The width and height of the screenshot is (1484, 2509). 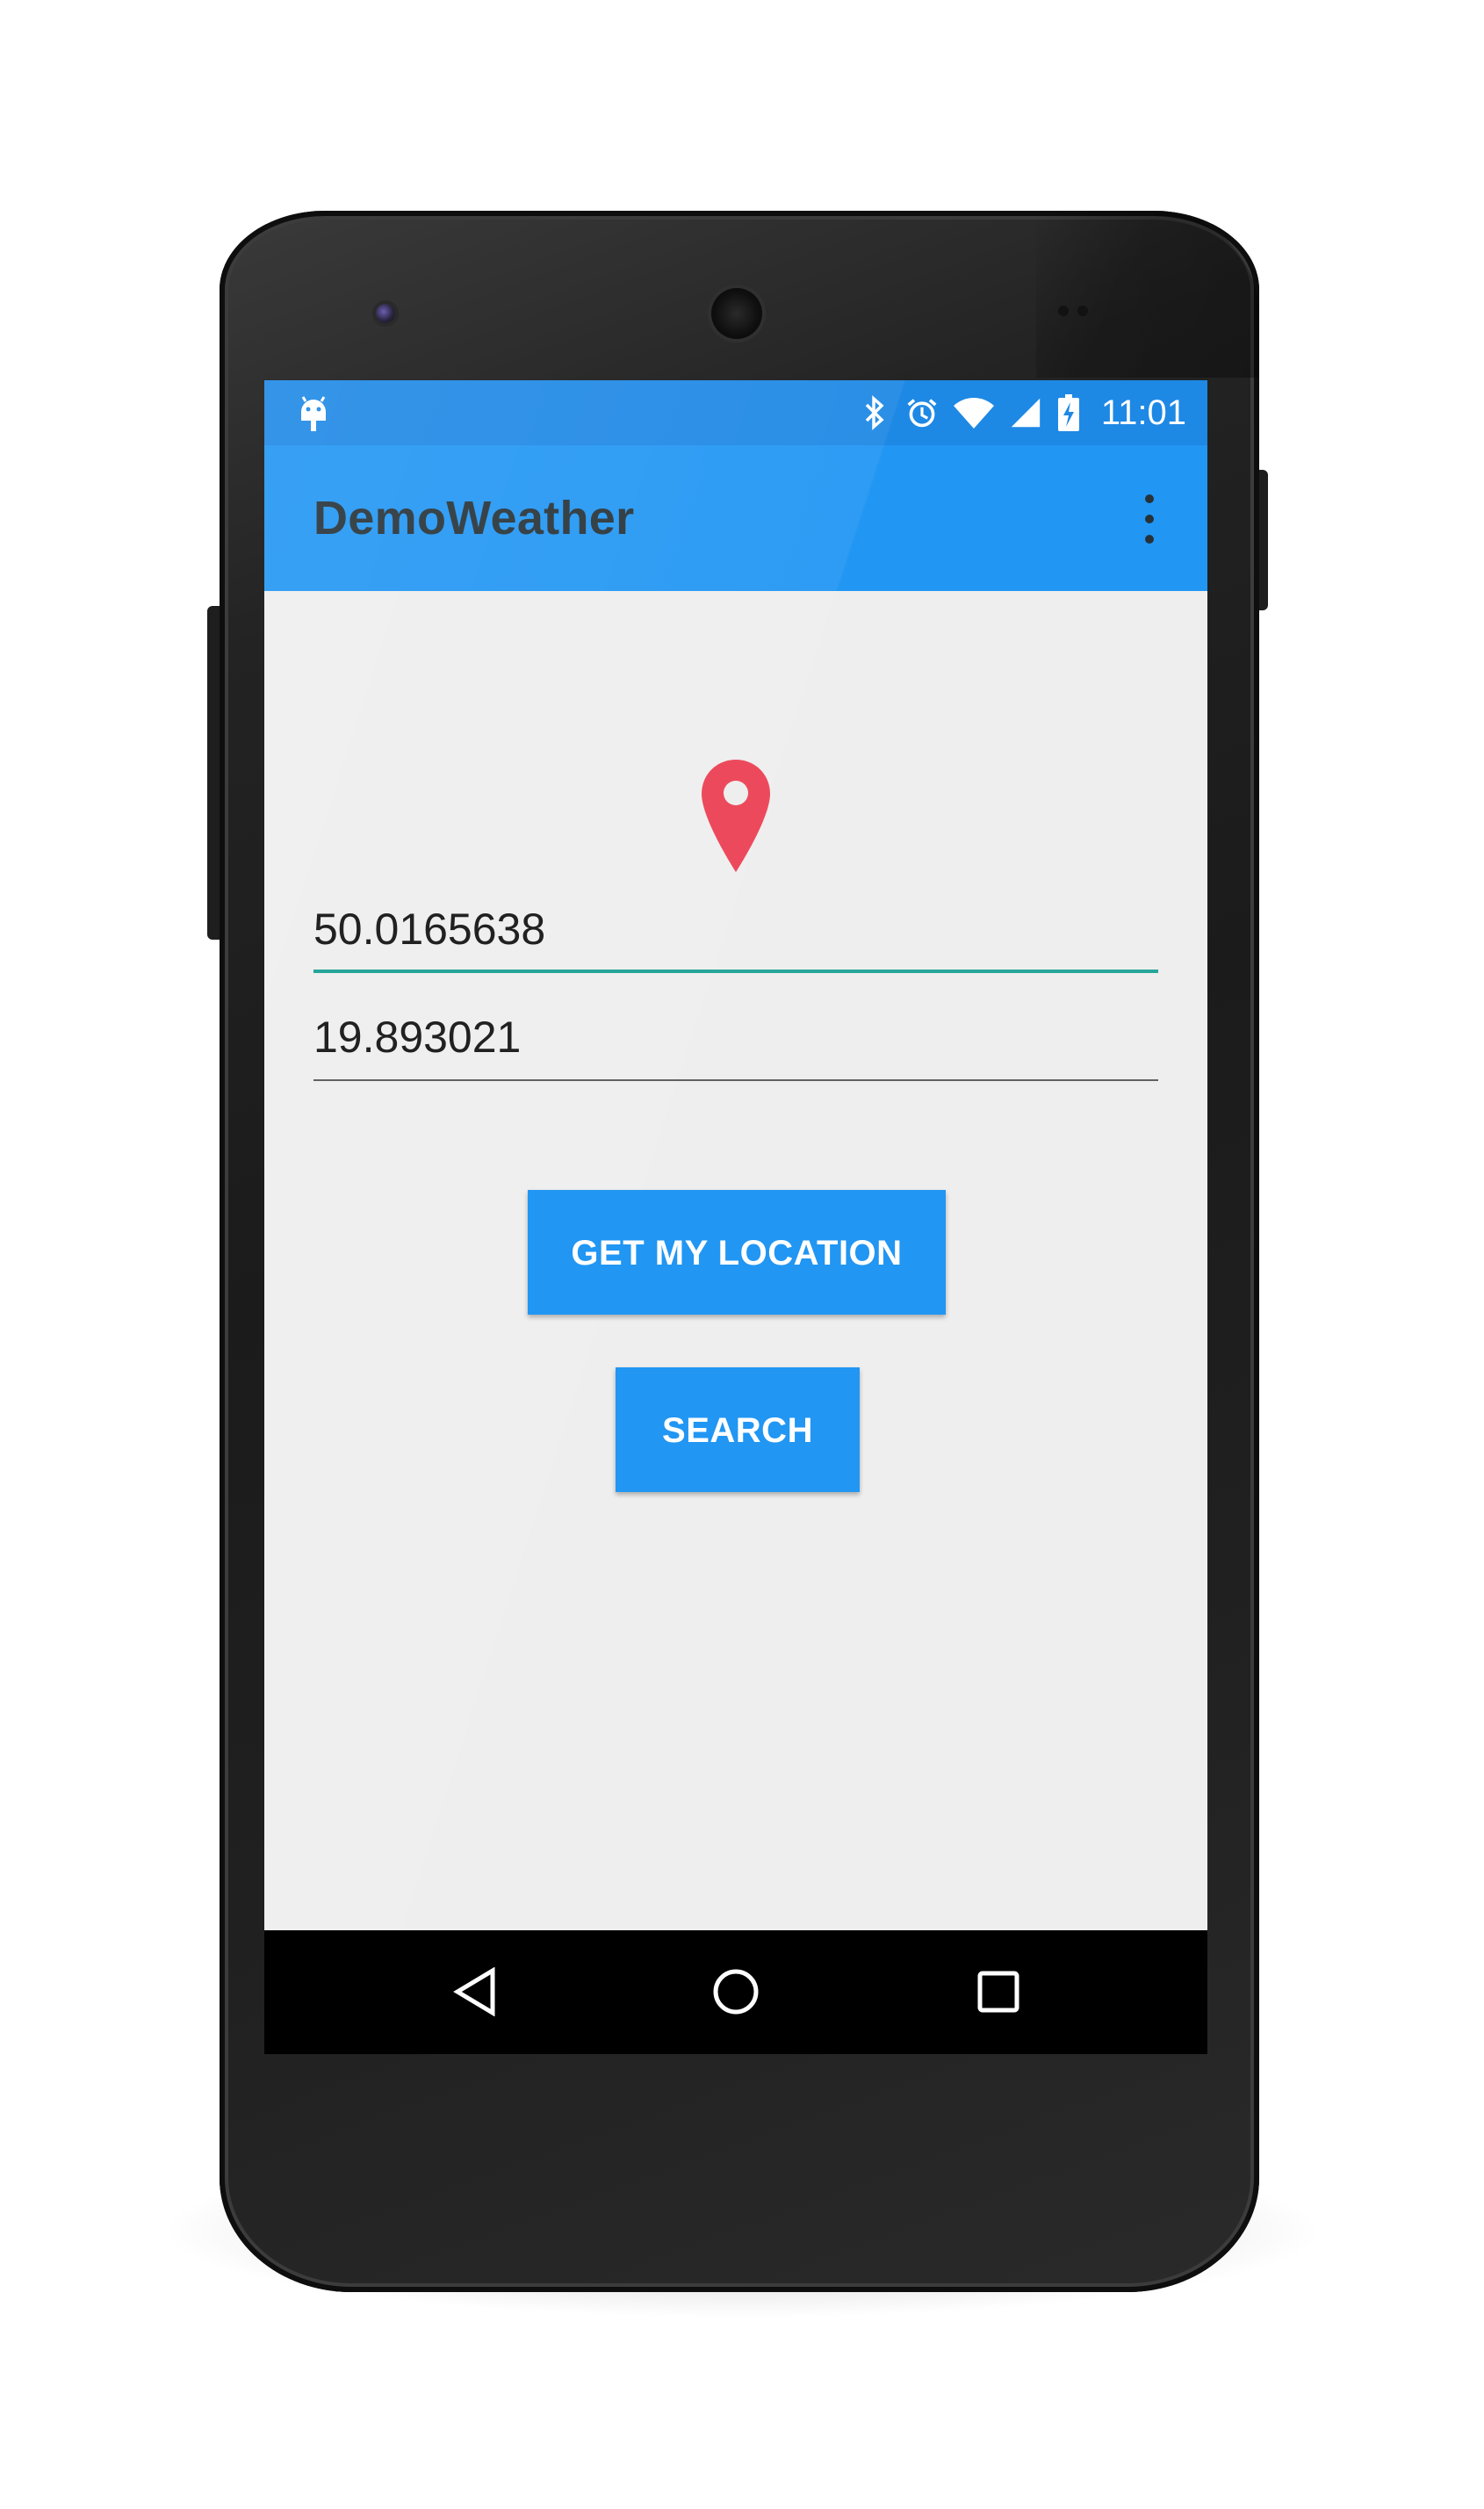 What do you see at coordinates (874, 412) in the screenshot?
I see `bluetooth-icon` at bounding box center [874, 412].